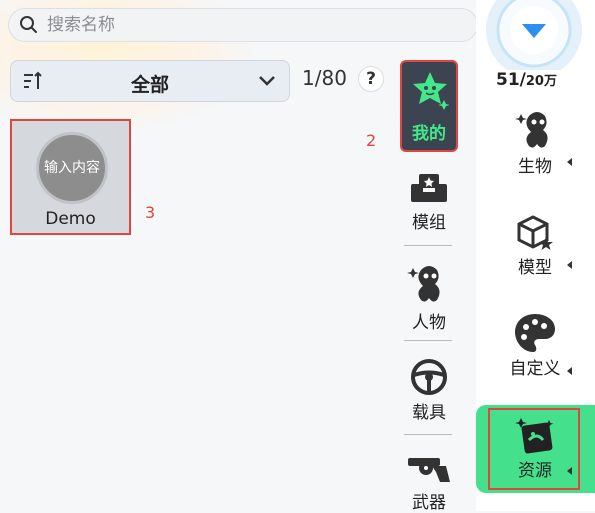  What do you see at coordinates (429, 323) in the screenshot?
I see `category-character-label: 人物` at bounding box center [429, 323].